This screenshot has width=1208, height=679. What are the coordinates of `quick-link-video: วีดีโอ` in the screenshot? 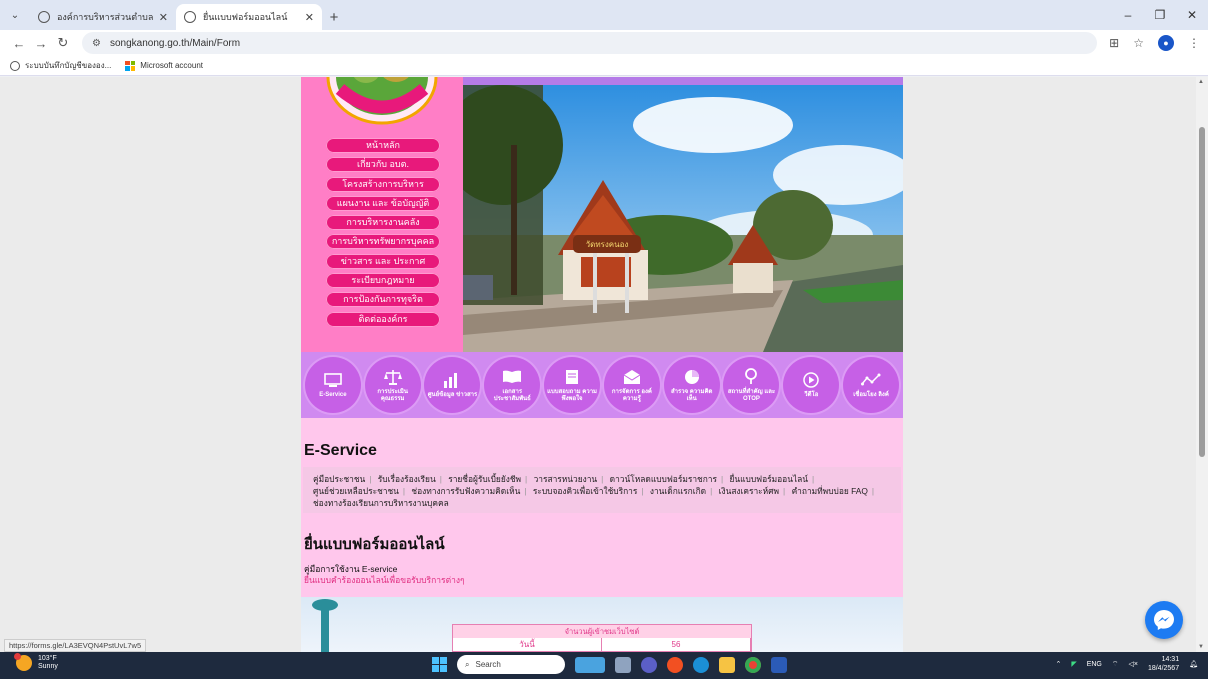 It's located at (811, 385).